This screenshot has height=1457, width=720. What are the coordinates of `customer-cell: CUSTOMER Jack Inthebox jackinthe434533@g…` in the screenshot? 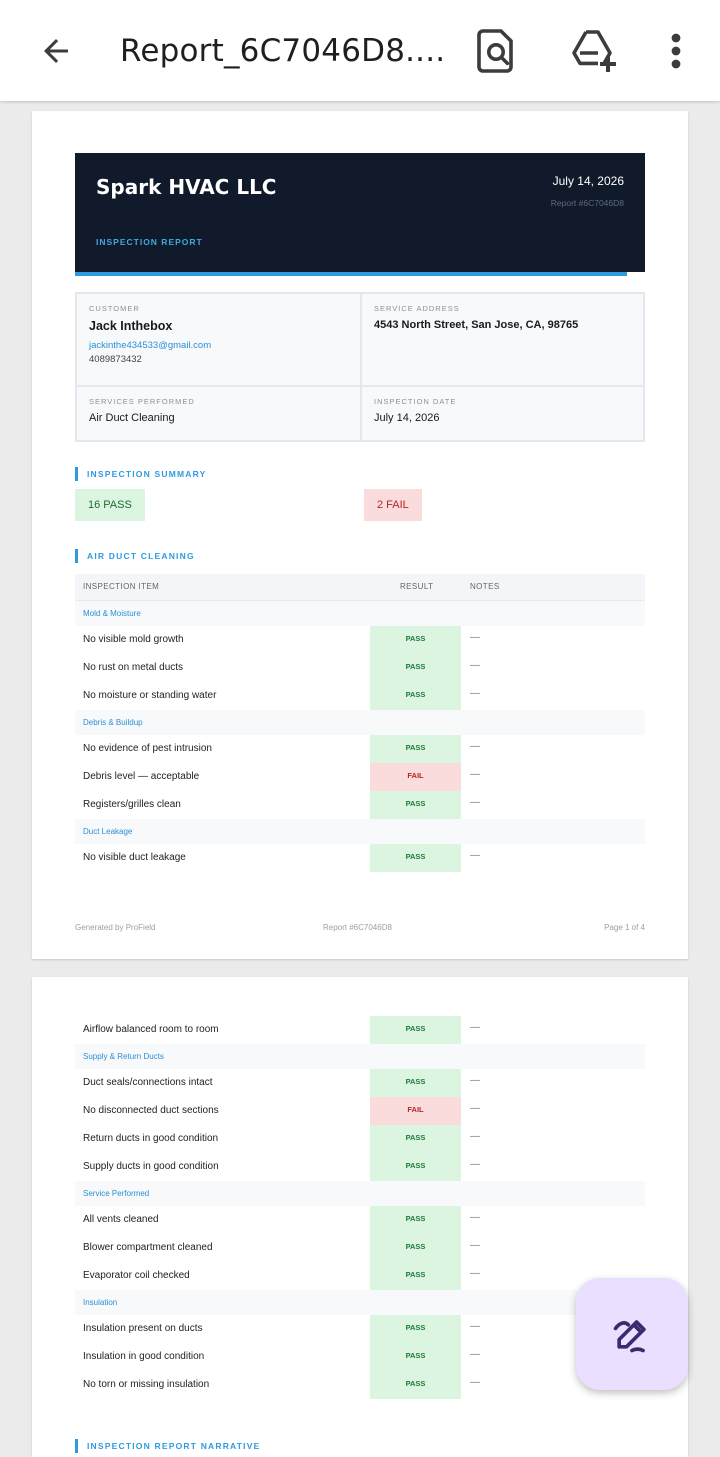 It's located at (218, 334).